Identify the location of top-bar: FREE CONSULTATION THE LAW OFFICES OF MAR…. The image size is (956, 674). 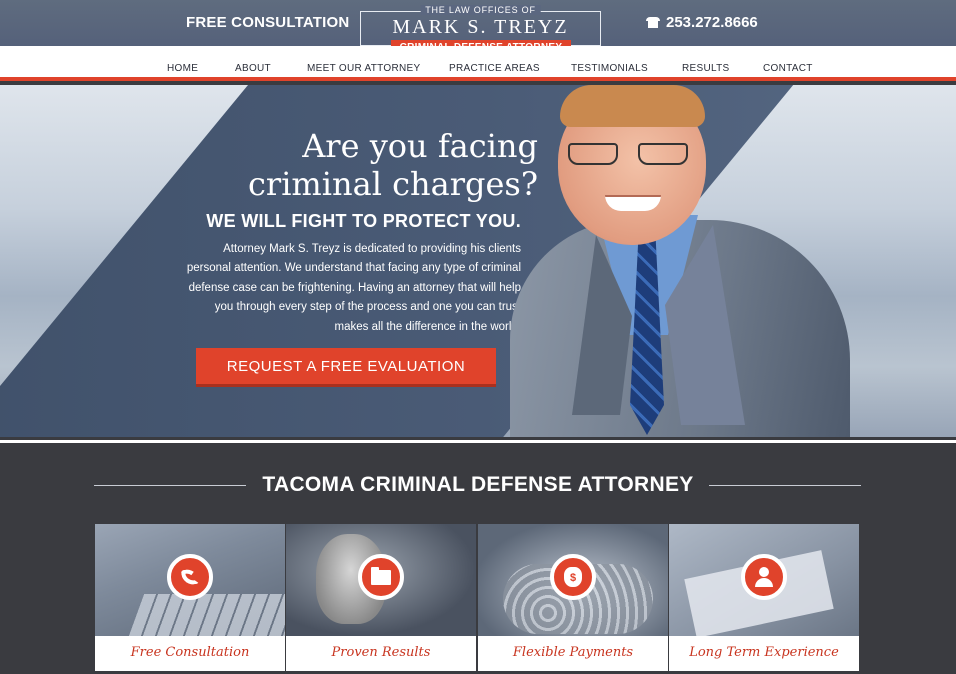
(478, 28).